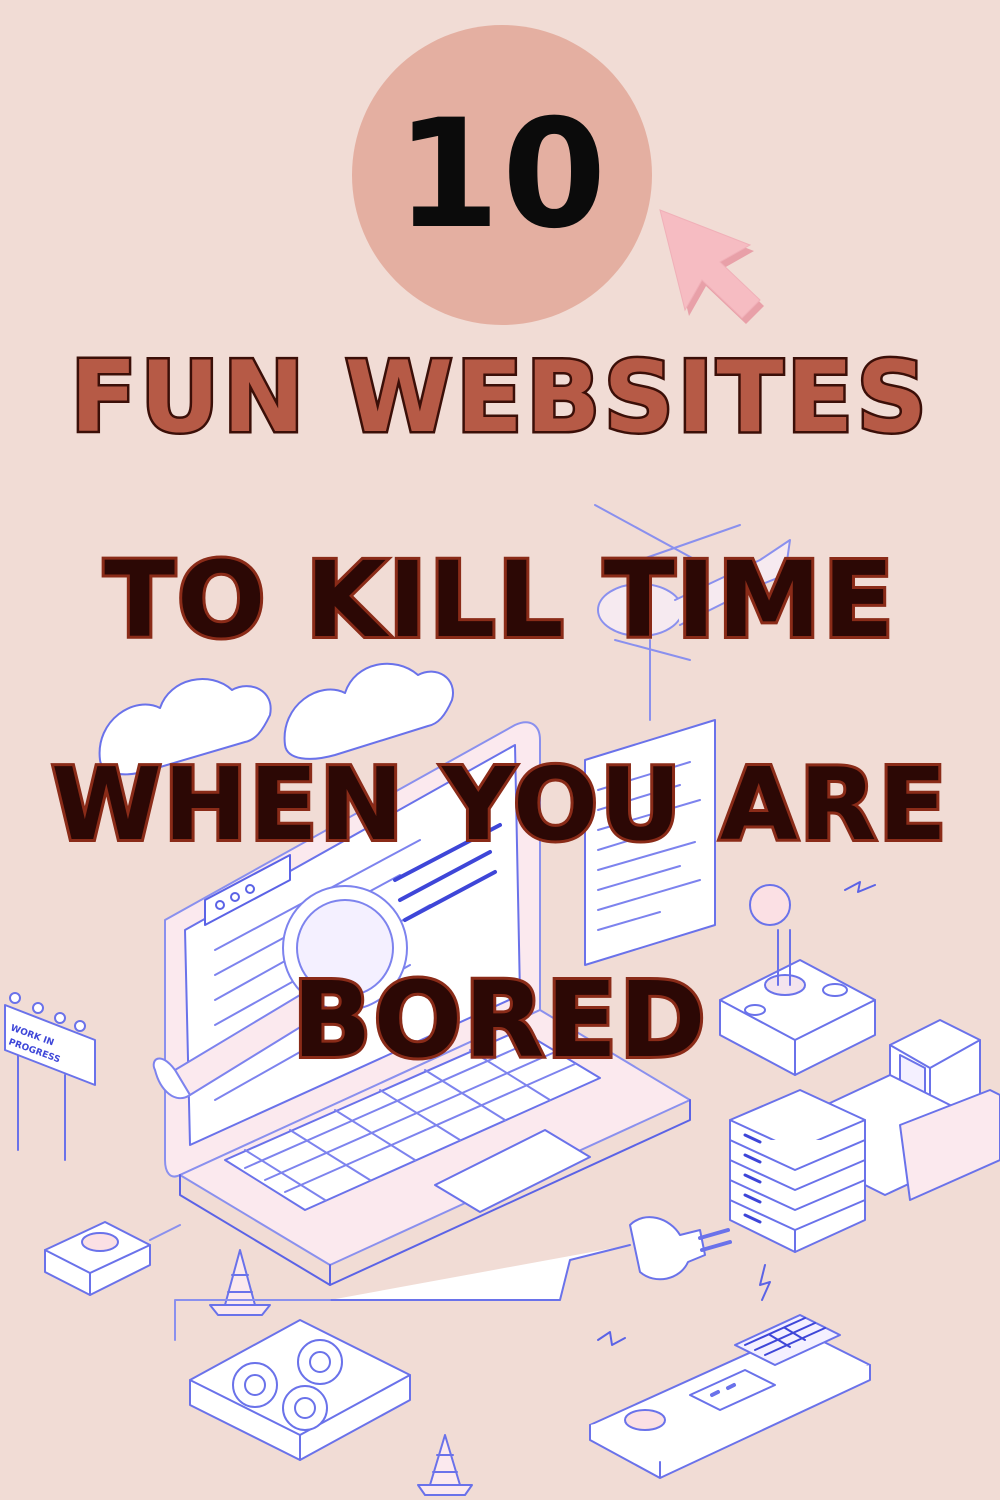 This screenshot has height=1500, width=1000. I want to click on title-line-1: FUN WEBSITES, so click(499, 398).